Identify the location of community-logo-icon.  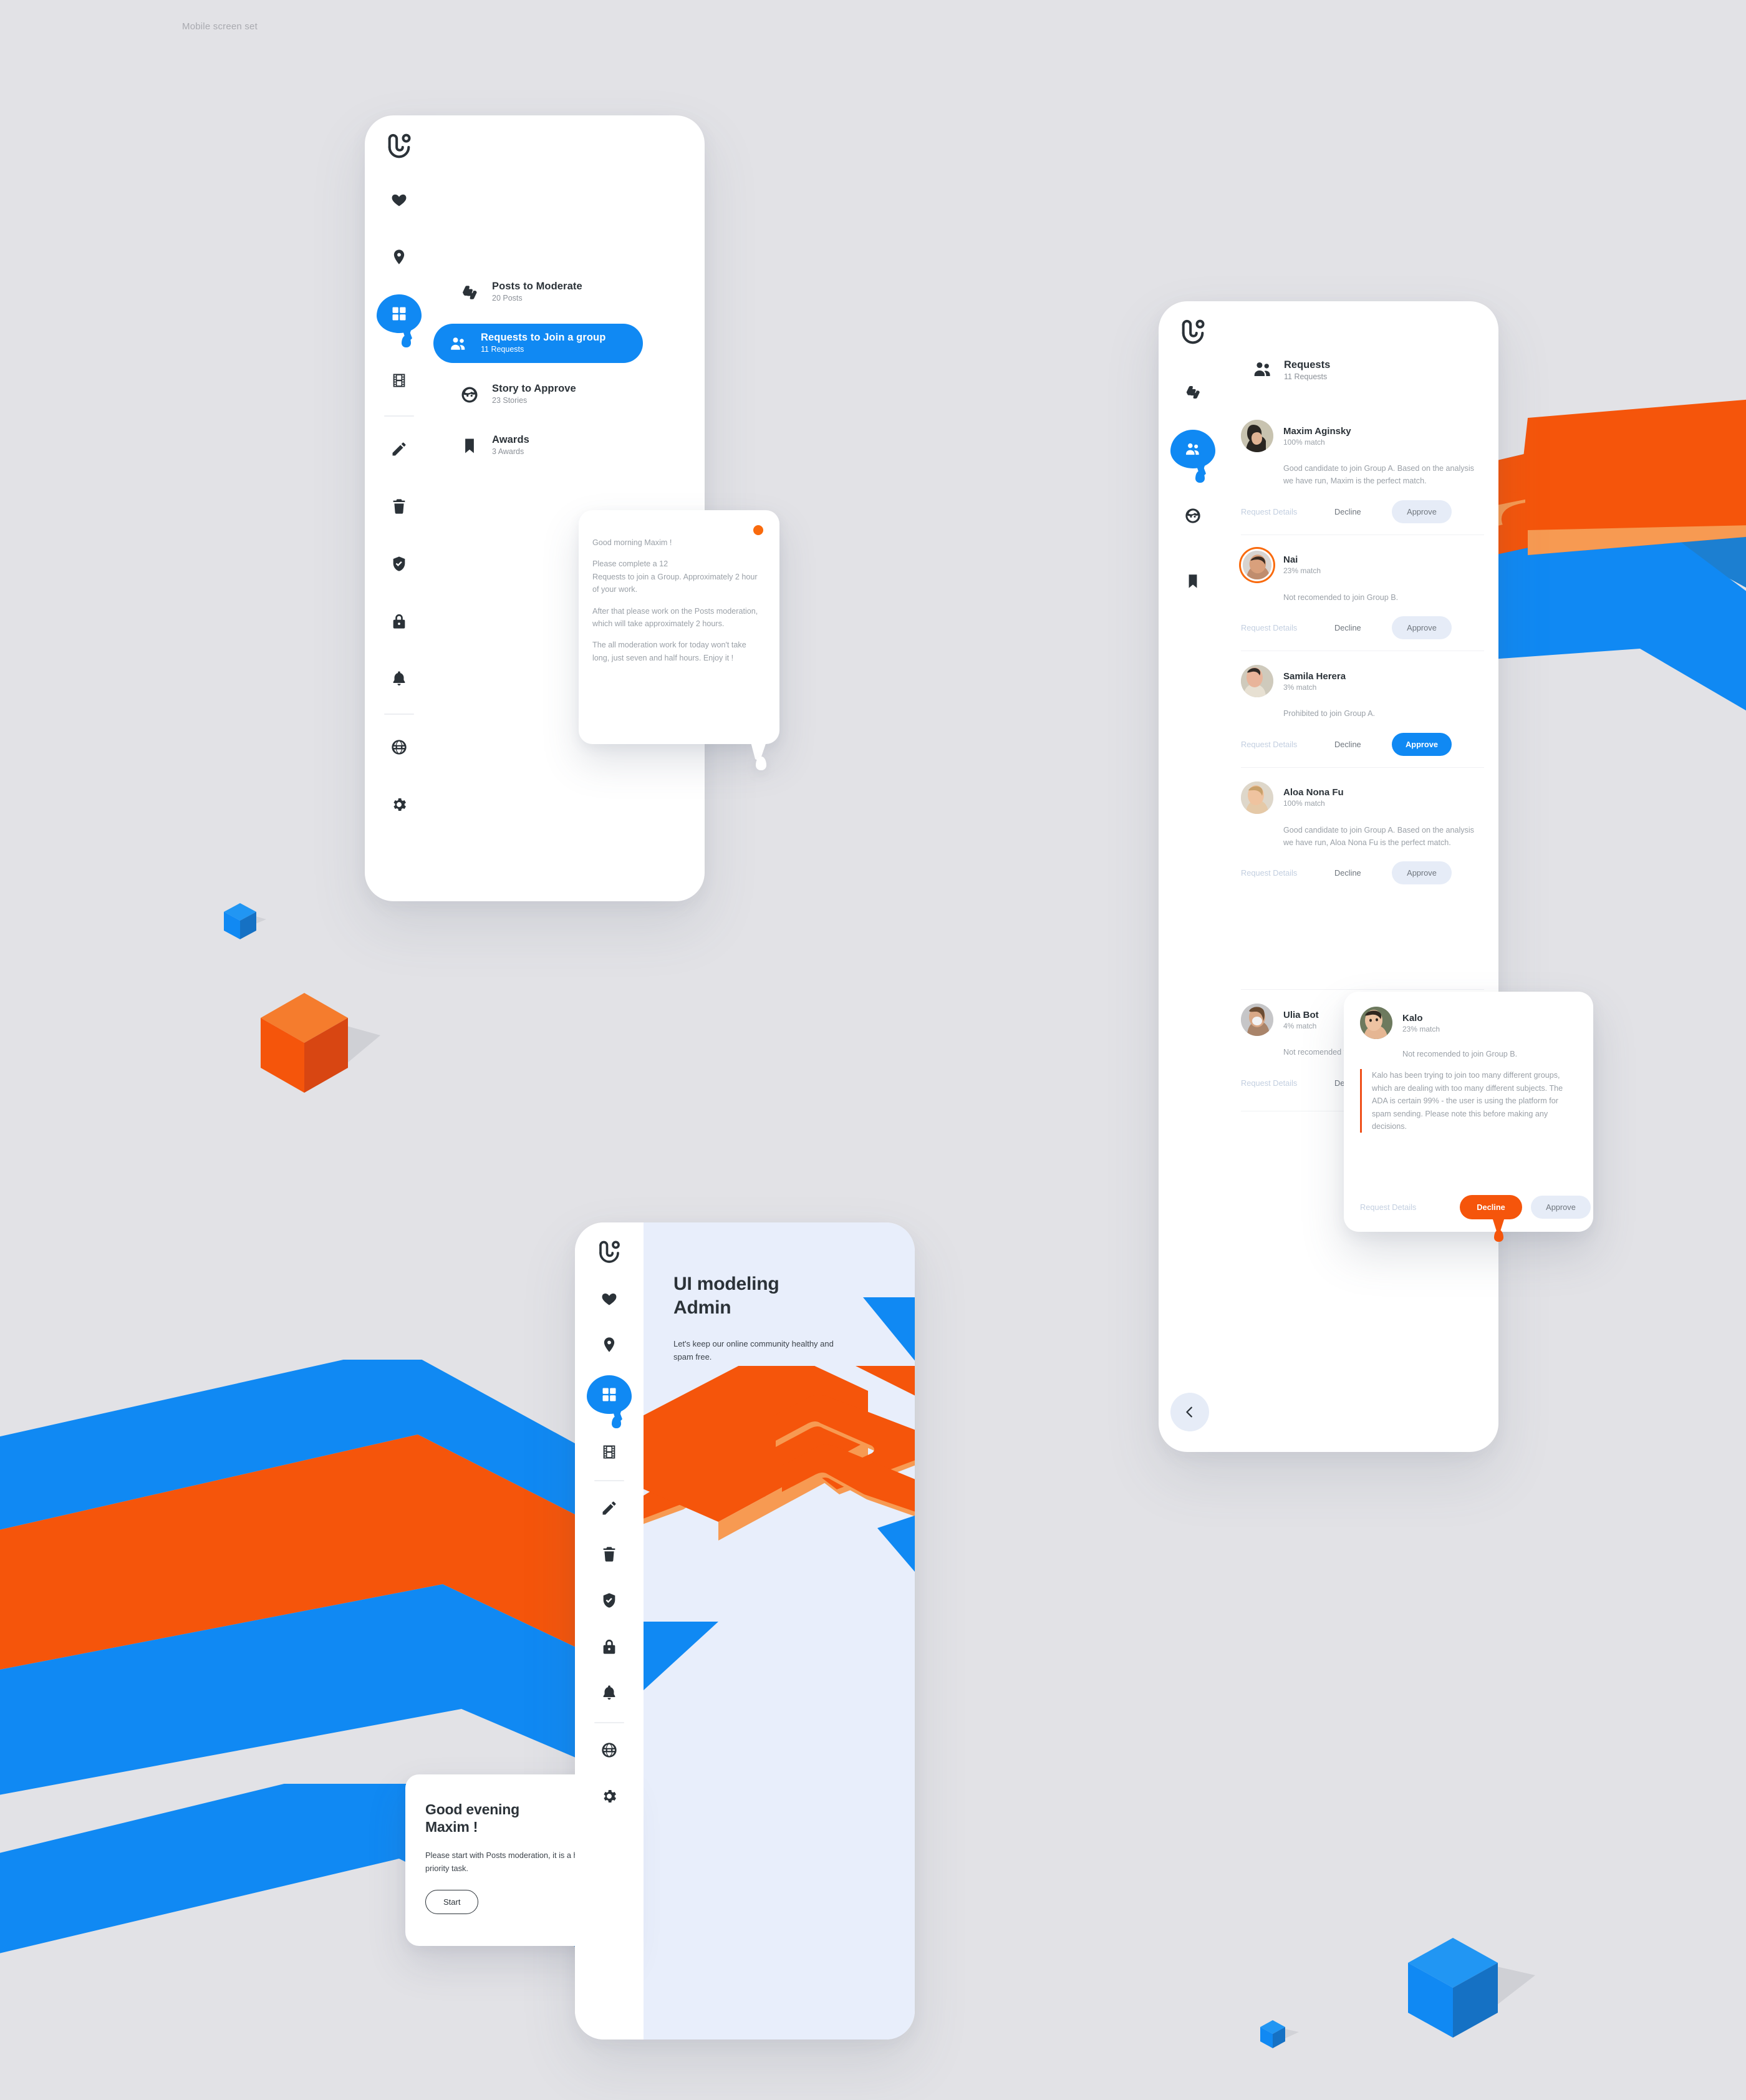
(399, 149).